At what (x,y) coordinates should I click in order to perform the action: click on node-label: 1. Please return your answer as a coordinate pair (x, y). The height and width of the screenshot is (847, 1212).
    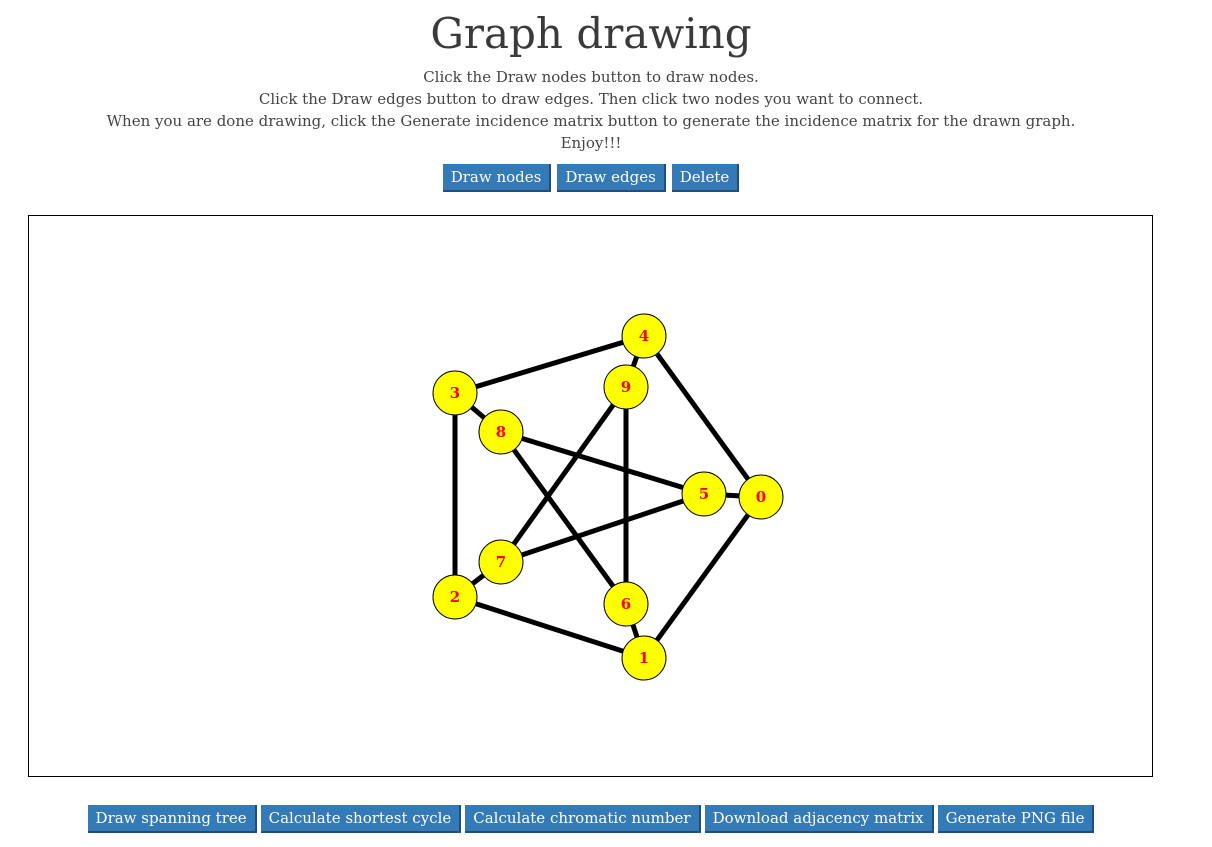
    Looking at the image, I should click on (644, 658).